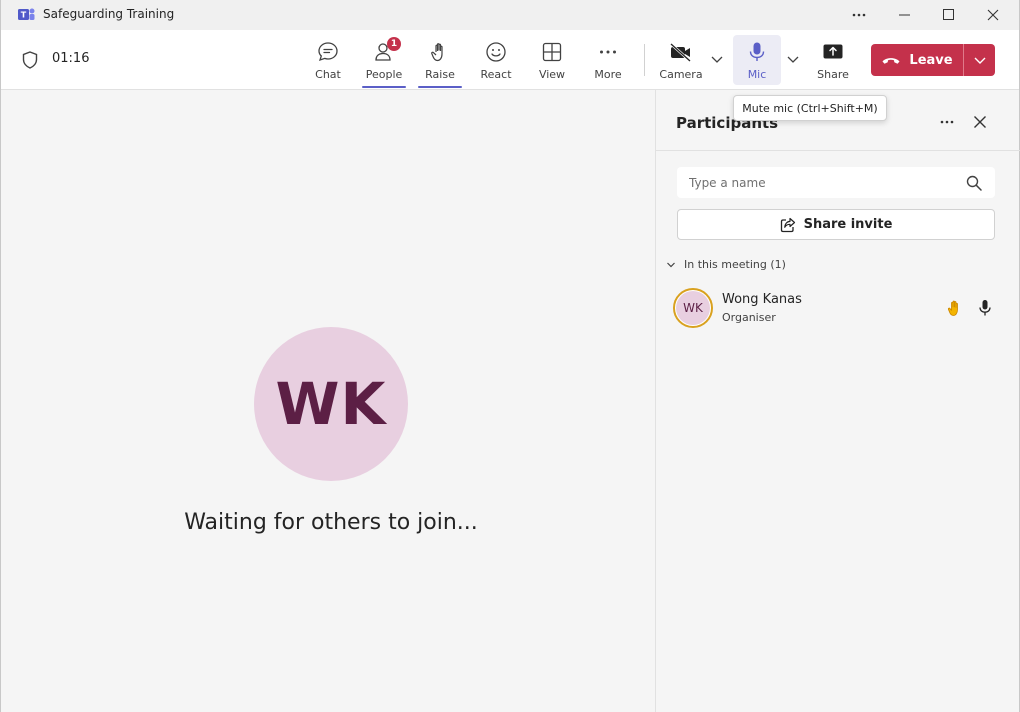 This screenshot has width=1020, height=712. Describe the element at coordinates (681, 74) in the screenshot. I see `camera-label: Camera` at that location.